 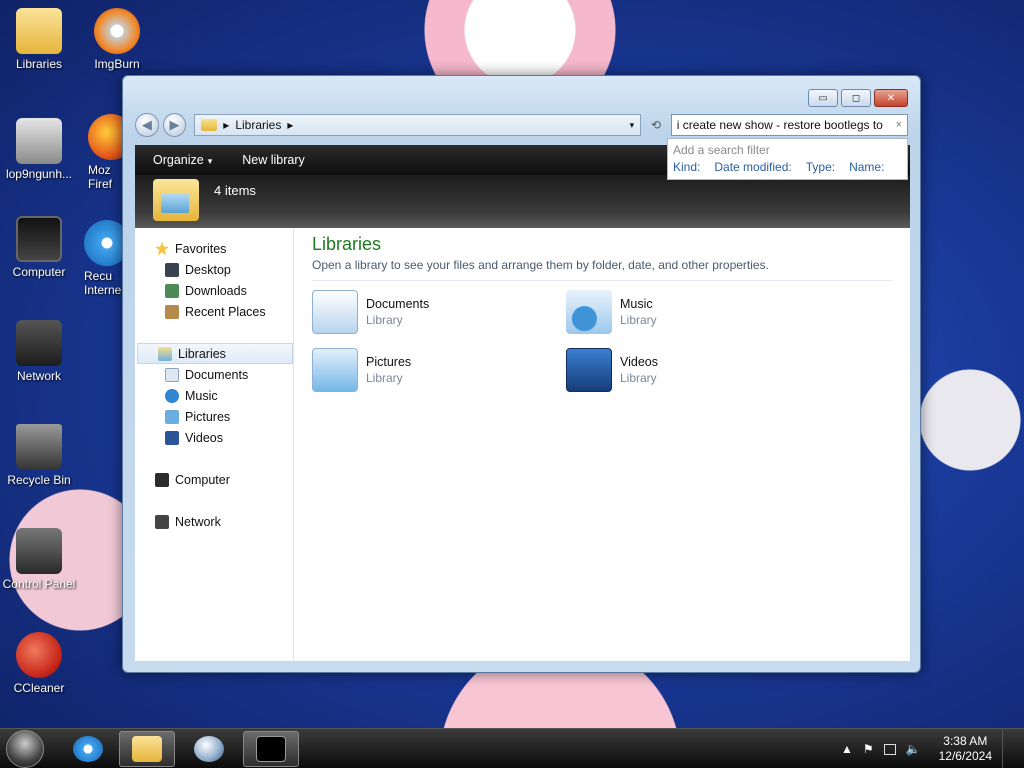 What do you see at coordinates (208, 269) in the screenshot?
I see `nav-label: Desktop` at bounding box center [208, 269].